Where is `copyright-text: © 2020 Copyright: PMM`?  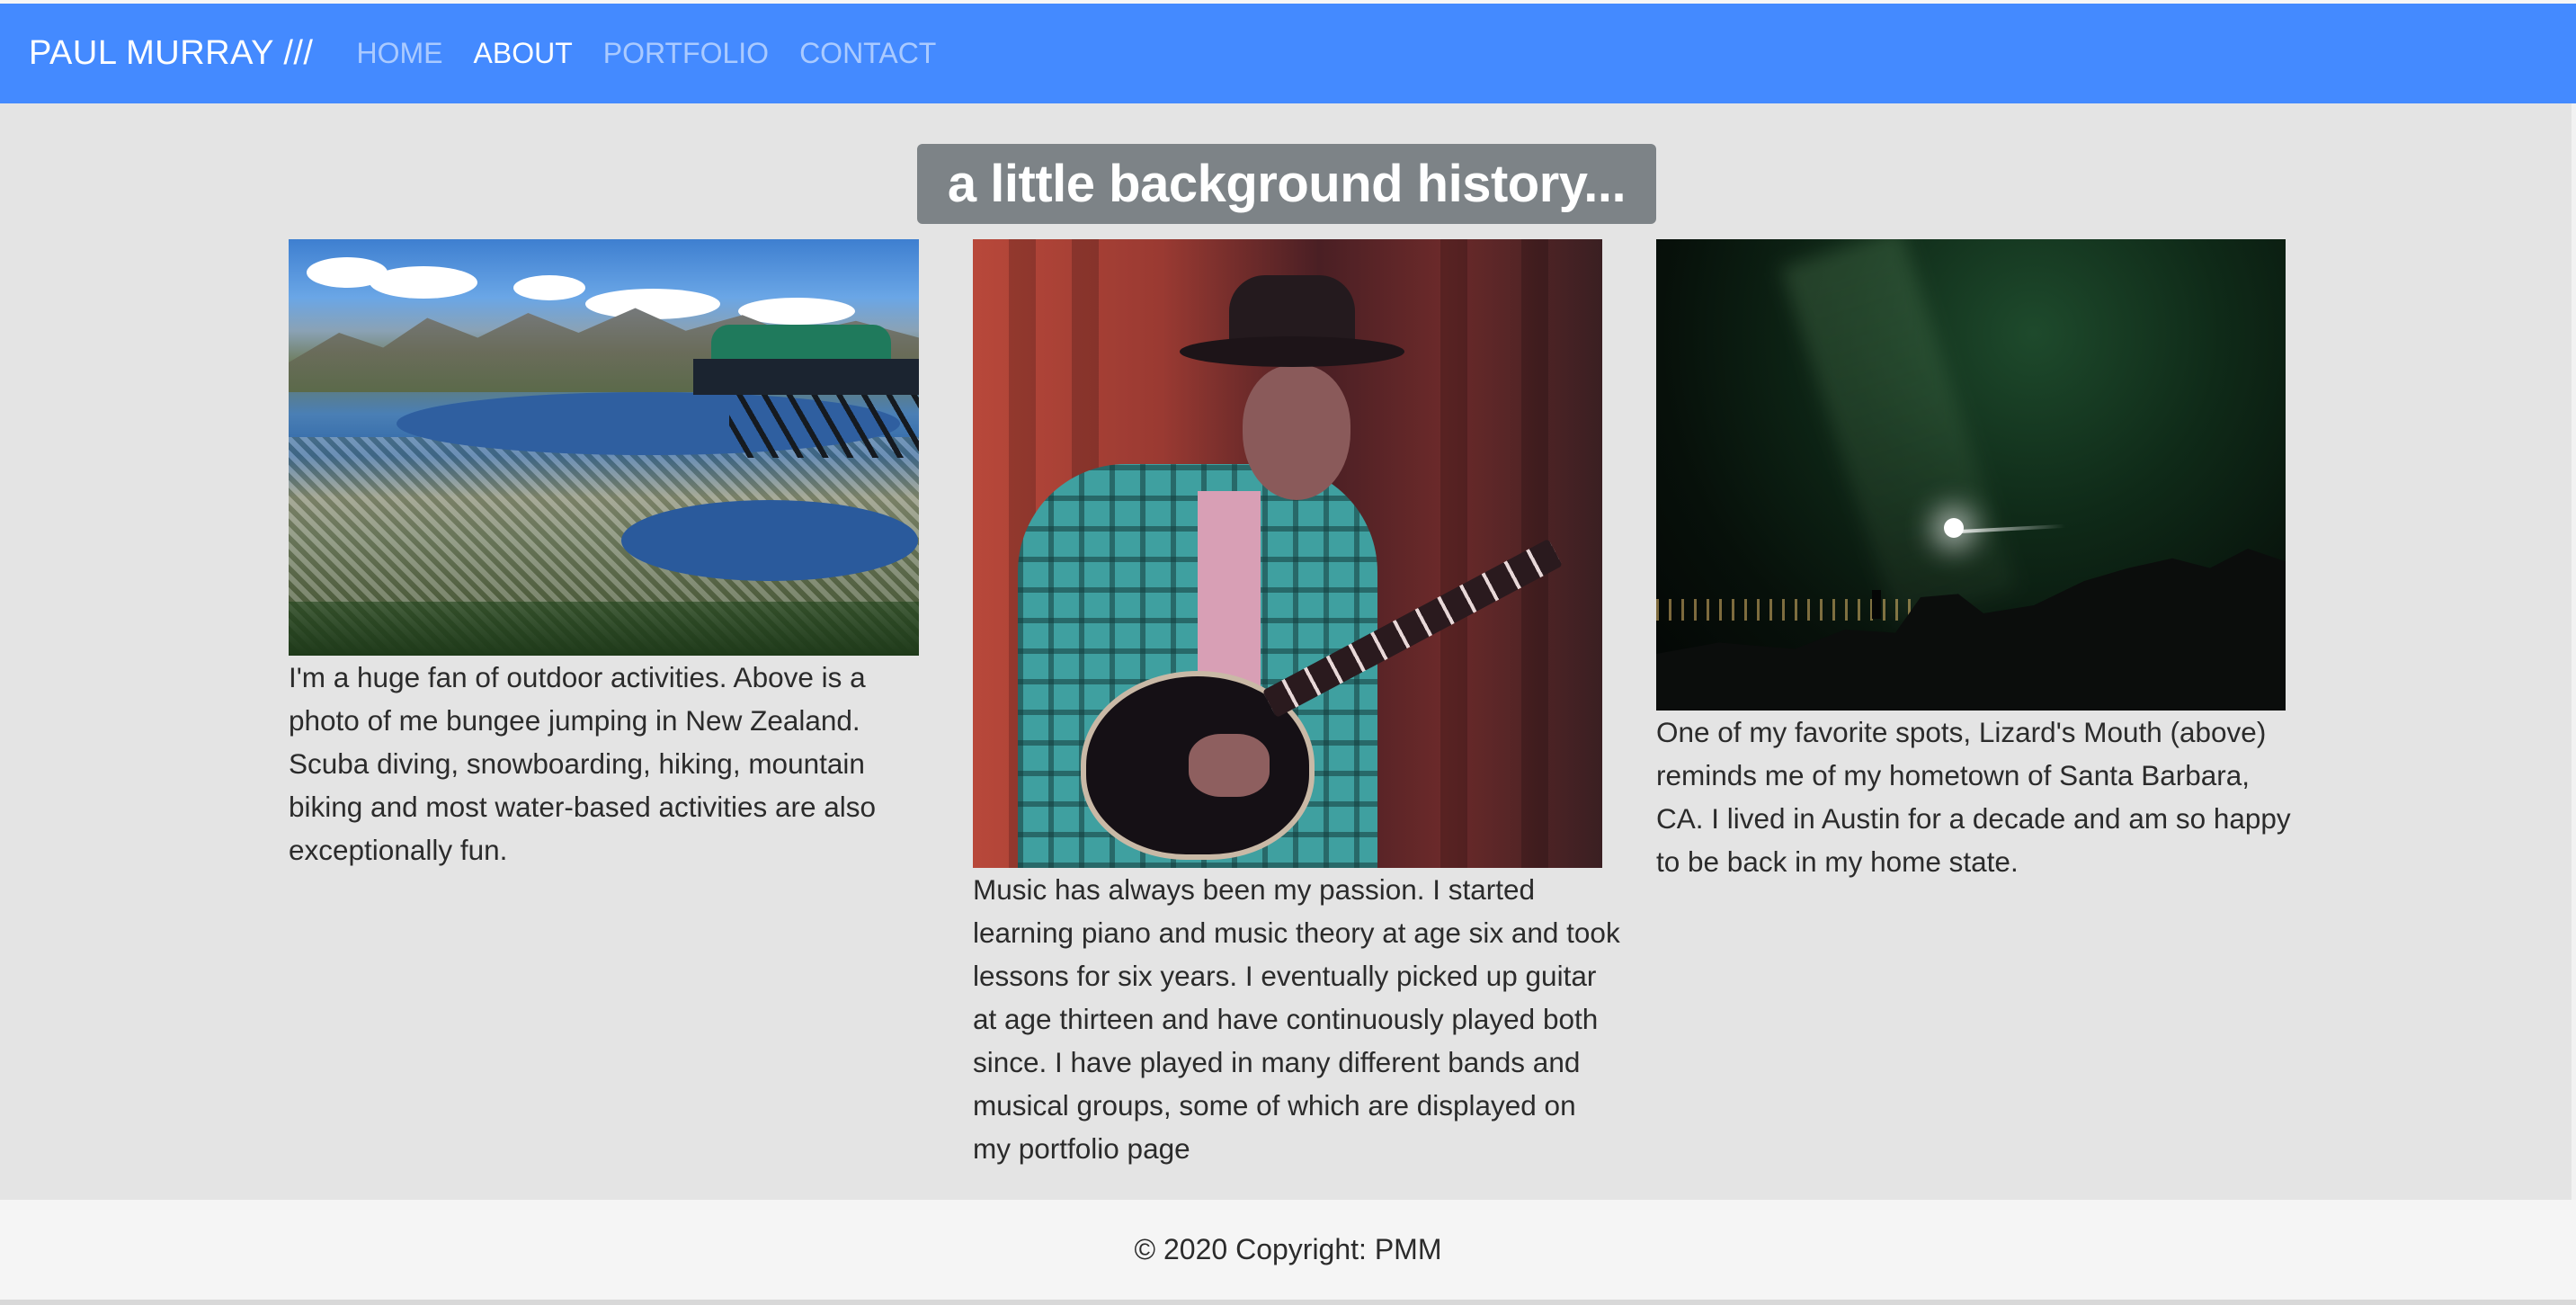
copyright-text: © 2020 Copyright: PMM is located at coordinates (1288, 1249).